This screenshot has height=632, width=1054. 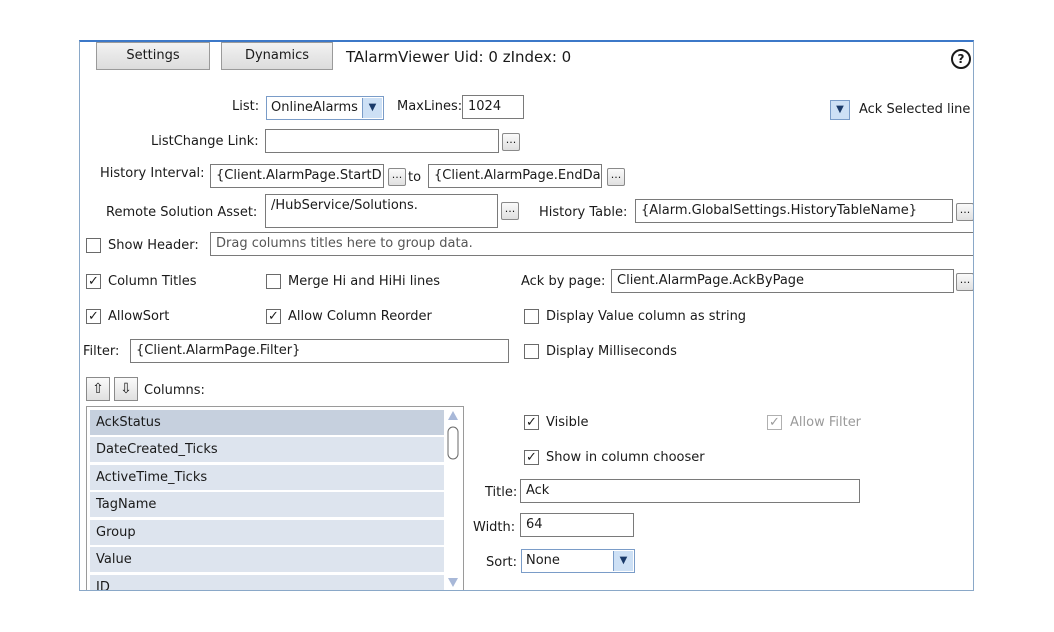 I want to click on visible-label: Visible, so click(x=567, y=422).